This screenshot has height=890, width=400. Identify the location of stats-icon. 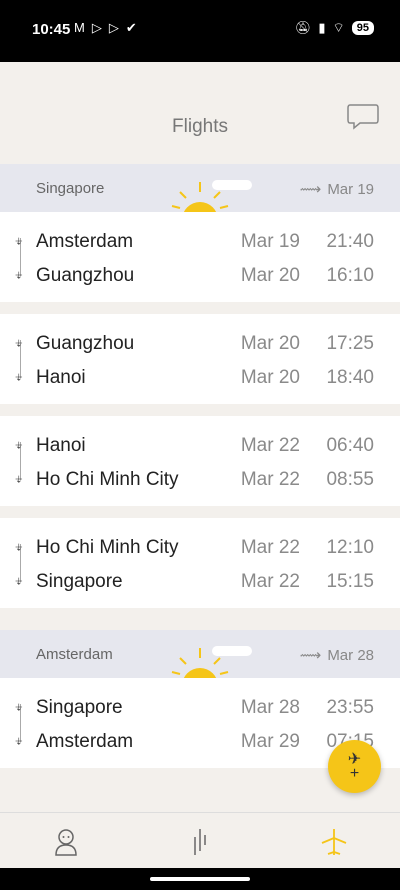
(200, 842).